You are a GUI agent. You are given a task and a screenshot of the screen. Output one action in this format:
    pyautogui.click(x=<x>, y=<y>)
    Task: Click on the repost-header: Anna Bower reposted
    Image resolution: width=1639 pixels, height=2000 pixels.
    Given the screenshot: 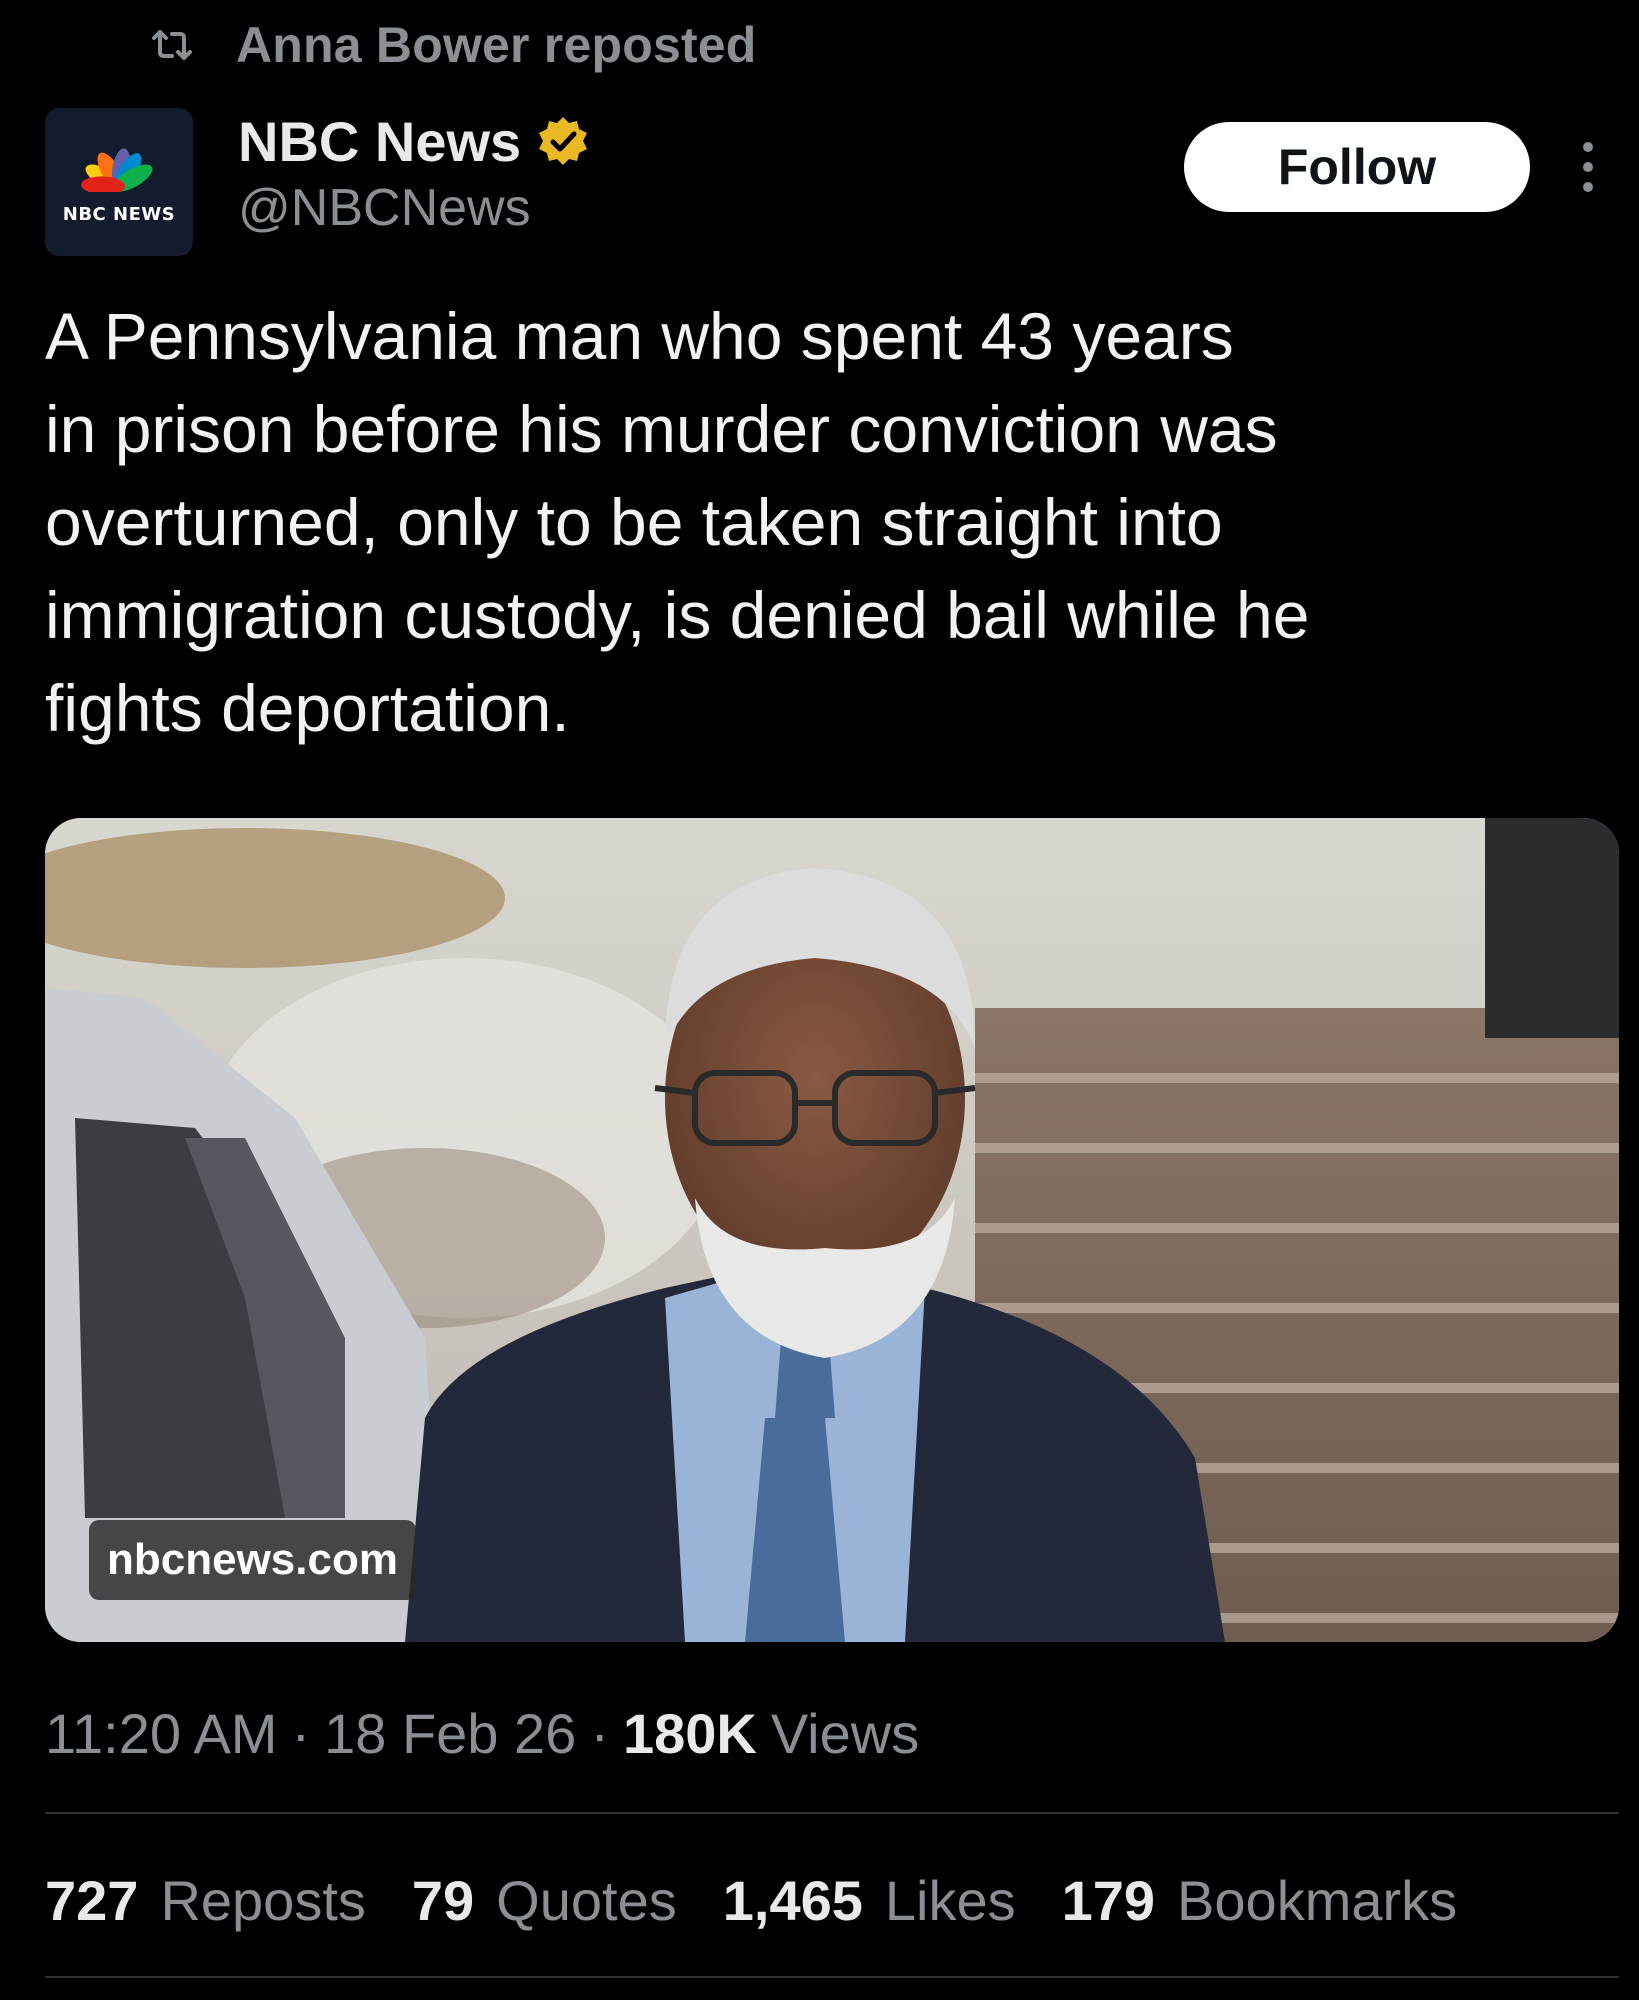 What is the action you would take?
    pyautogui.click(x=453, y=45)
    